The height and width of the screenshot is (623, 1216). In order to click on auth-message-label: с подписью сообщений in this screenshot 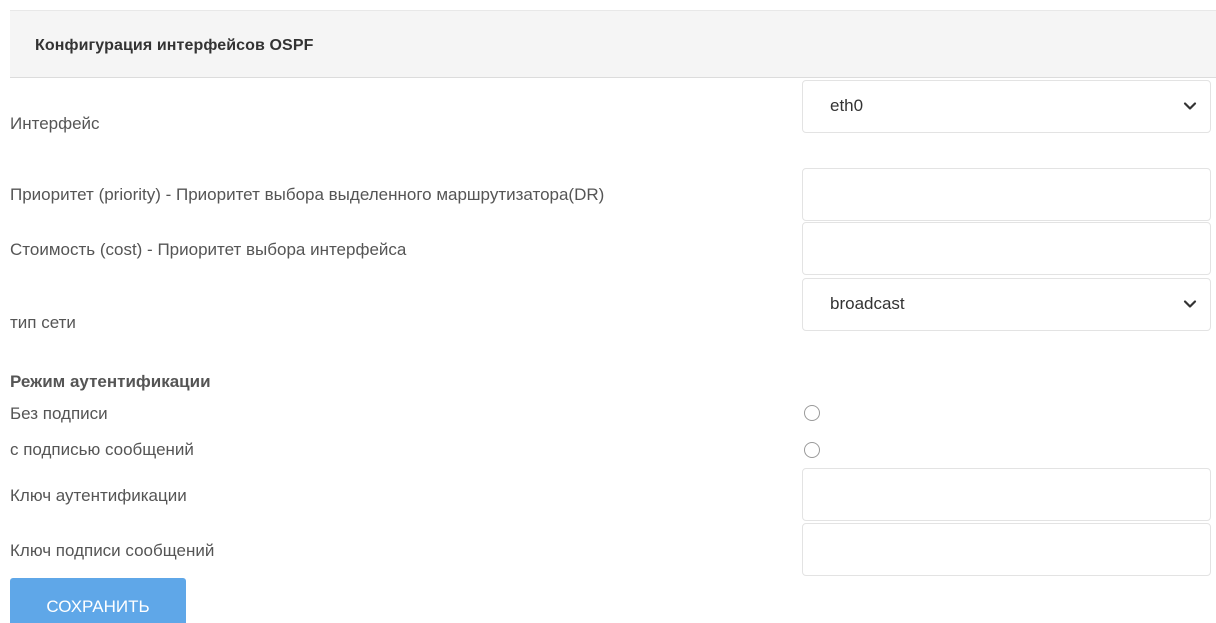, I will do `click(102, 449)`.